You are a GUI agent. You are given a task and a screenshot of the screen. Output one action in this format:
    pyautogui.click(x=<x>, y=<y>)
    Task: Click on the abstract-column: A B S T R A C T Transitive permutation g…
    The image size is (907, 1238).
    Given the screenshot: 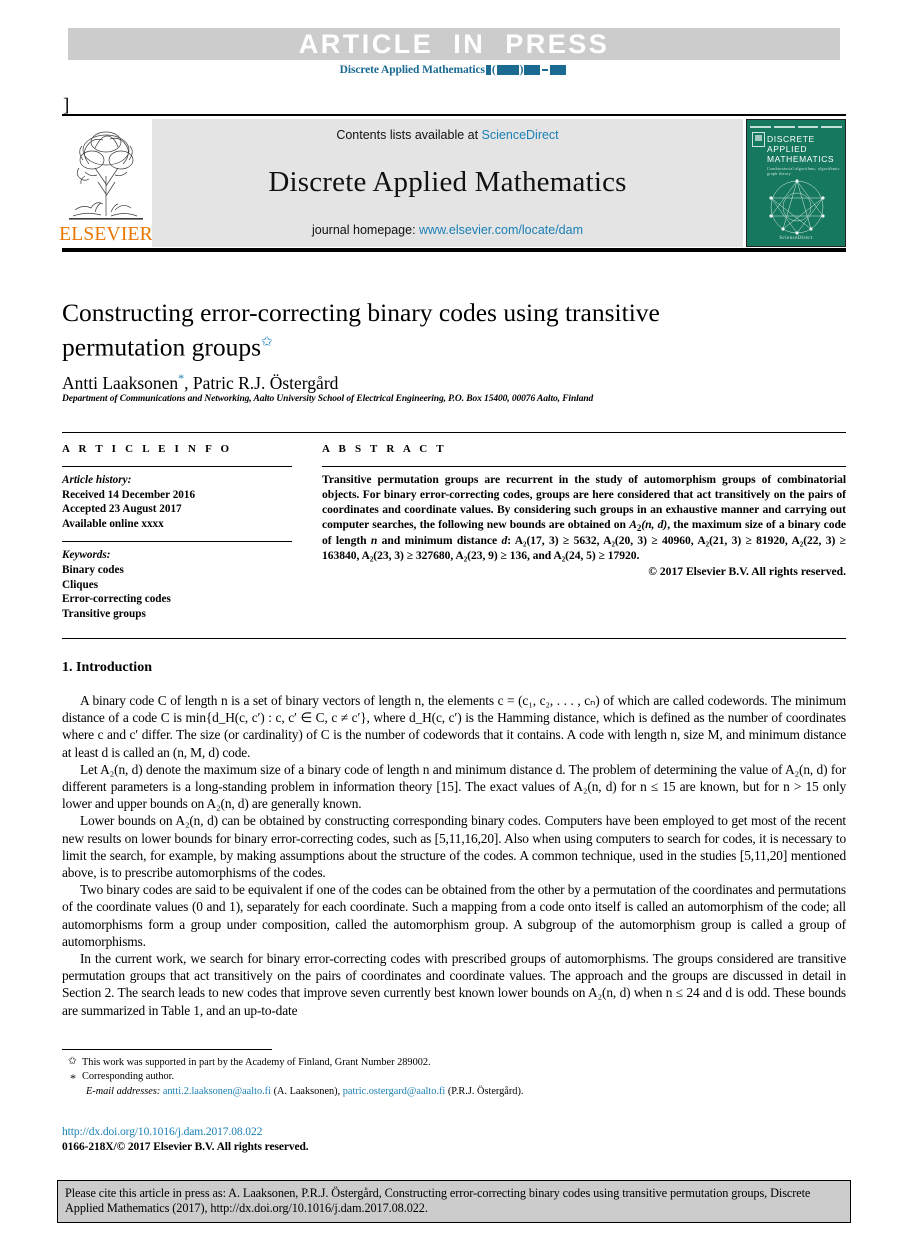 What is the action you would take?
    pyautogui.click(x=584, y=510)
    